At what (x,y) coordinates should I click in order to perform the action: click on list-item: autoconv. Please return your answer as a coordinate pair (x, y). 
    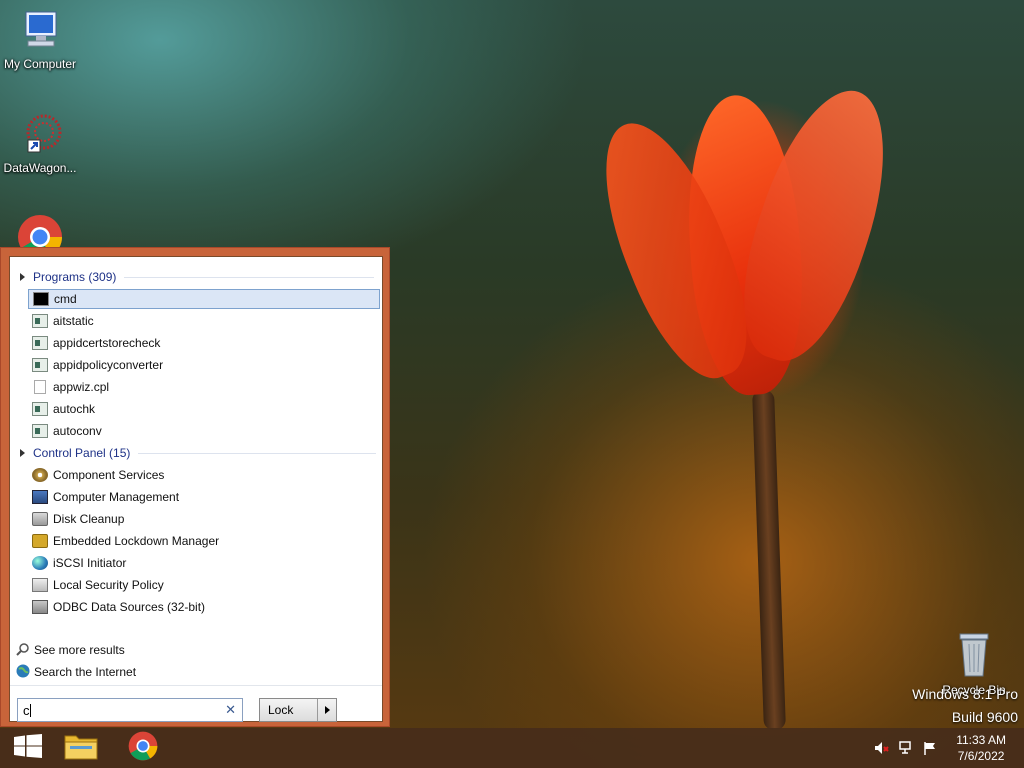
    Looking at the image, I should click on (204, 431).